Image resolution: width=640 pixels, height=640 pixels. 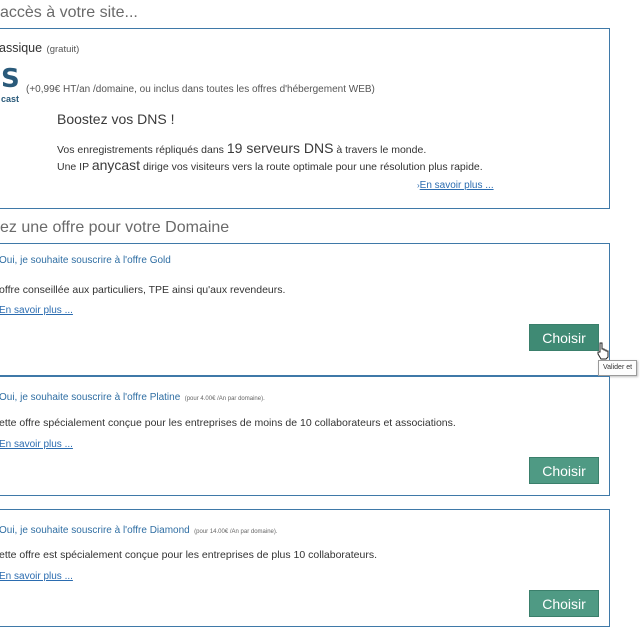 What do you see at coordinates (115, 227) in the screenshot?
I see `section-title-domain-offer: ez une offre pour votre Domaine` at bounding box center [115, 227].